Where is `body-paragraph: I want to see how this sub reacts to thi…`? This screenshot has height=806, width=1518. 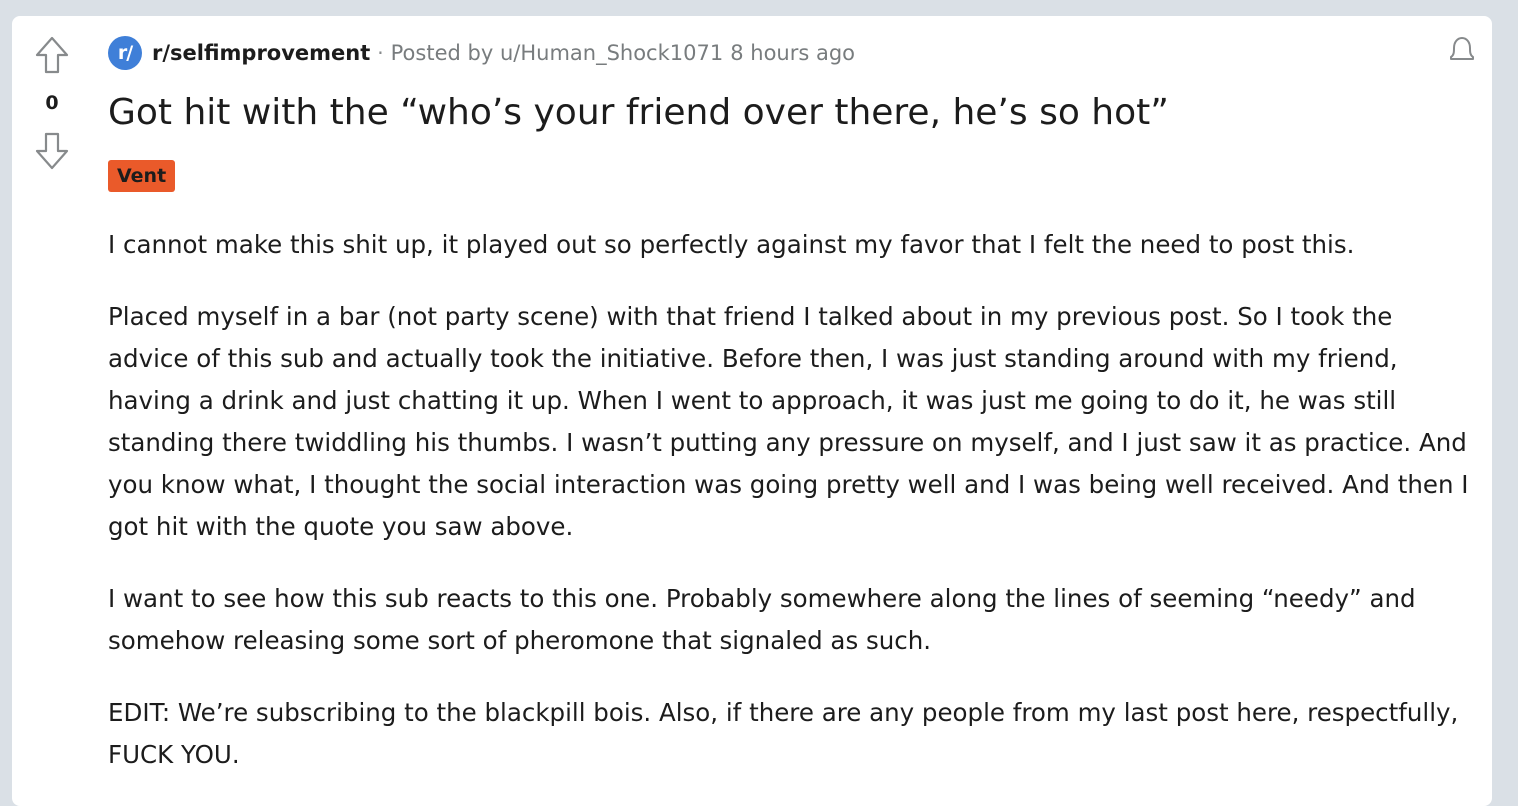 body-paragraph: I want to see how this sub reacts to thi… is located at coordinates (762, 619).